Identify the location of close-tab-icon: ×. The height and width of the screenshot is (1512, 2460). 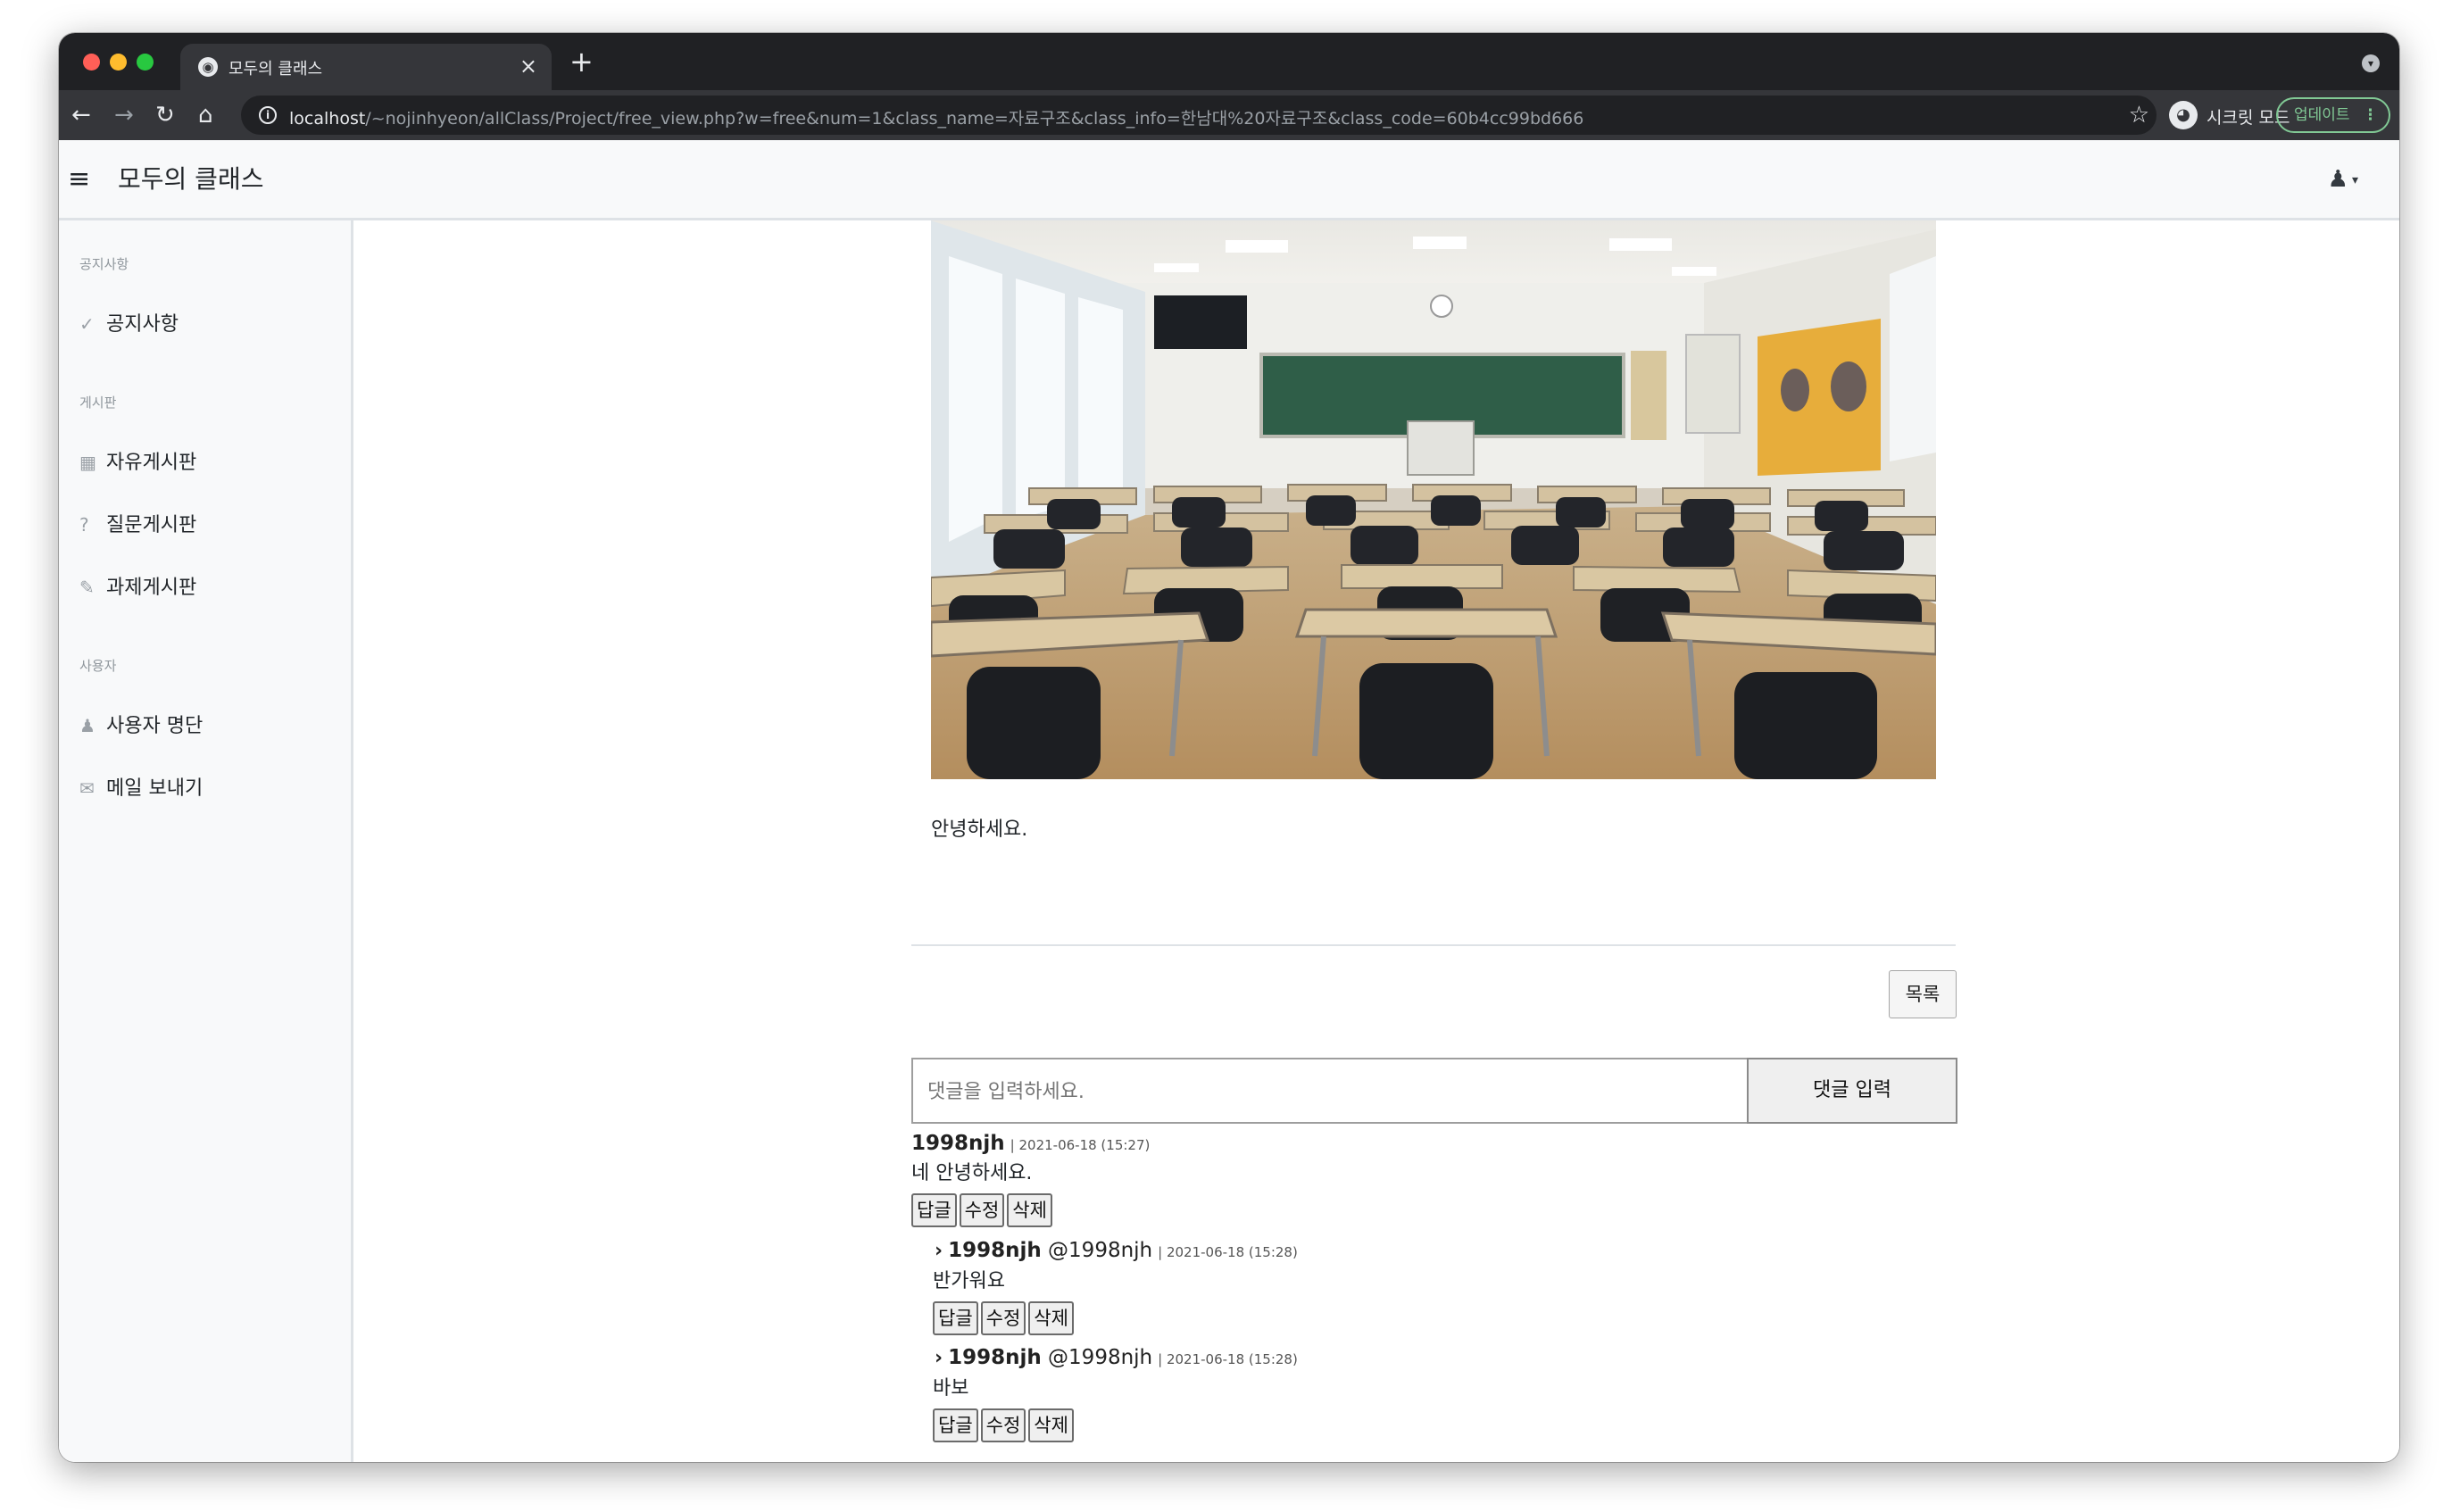
(528, 66).